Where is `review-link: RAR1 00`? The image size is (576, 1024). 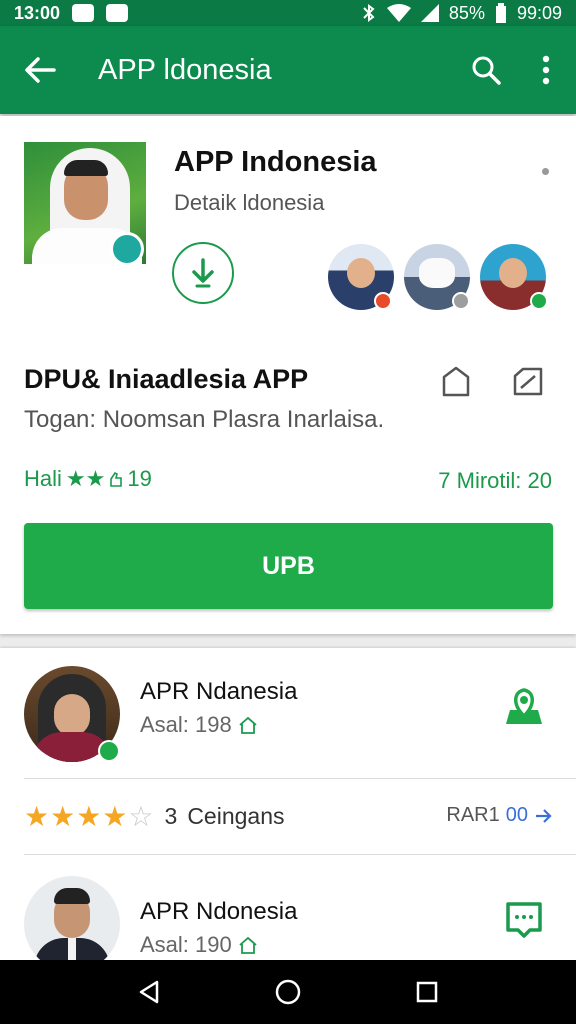
review-link: RAR1 00 is located at coordinates (499, 815).